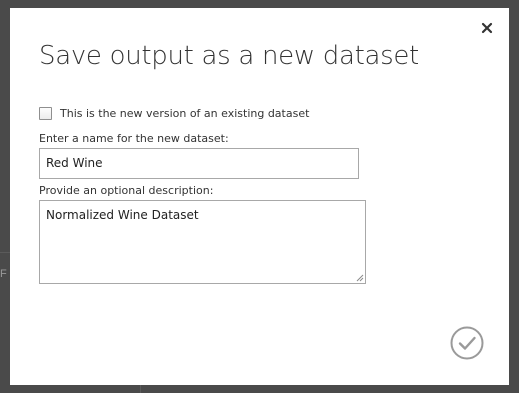 The width and height of the screenshot is (519, 393). What do you see at coordinates (134, 138) in the screenshot?
I see `name-field-label: Enter a name for the new dataset:` at bounding box center [134, 138].